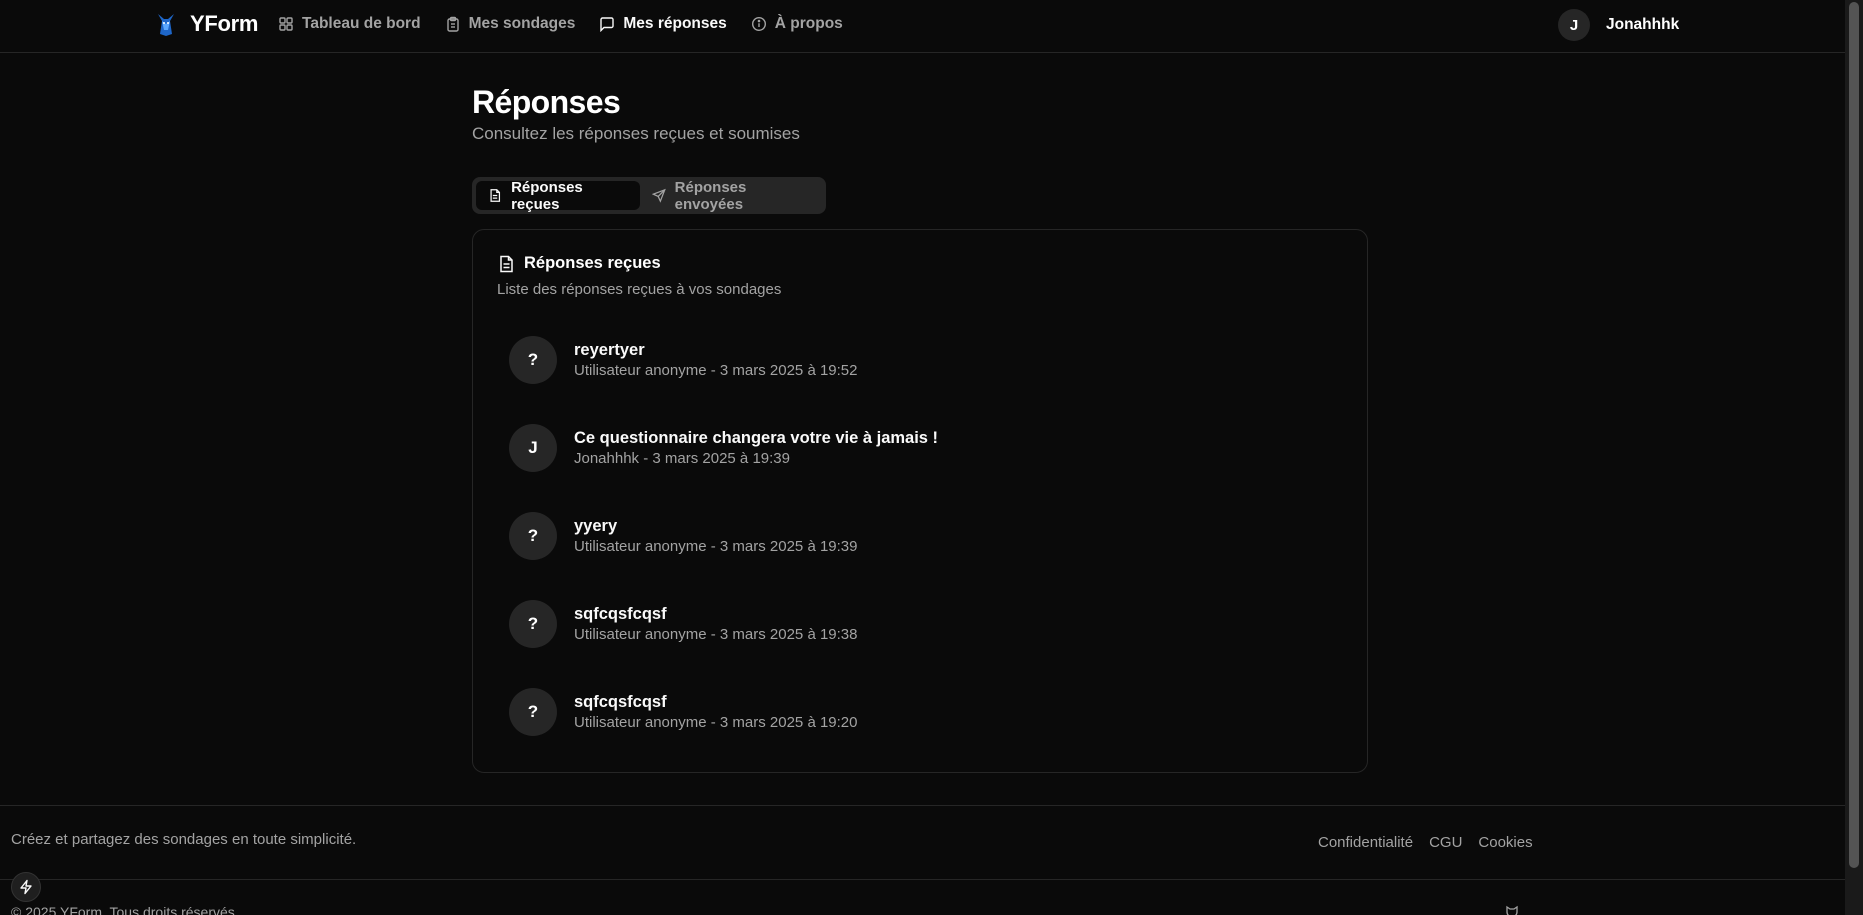 This screenshot has width=1863, height=915. I want to click on scrollbar, so click(1854, 457).